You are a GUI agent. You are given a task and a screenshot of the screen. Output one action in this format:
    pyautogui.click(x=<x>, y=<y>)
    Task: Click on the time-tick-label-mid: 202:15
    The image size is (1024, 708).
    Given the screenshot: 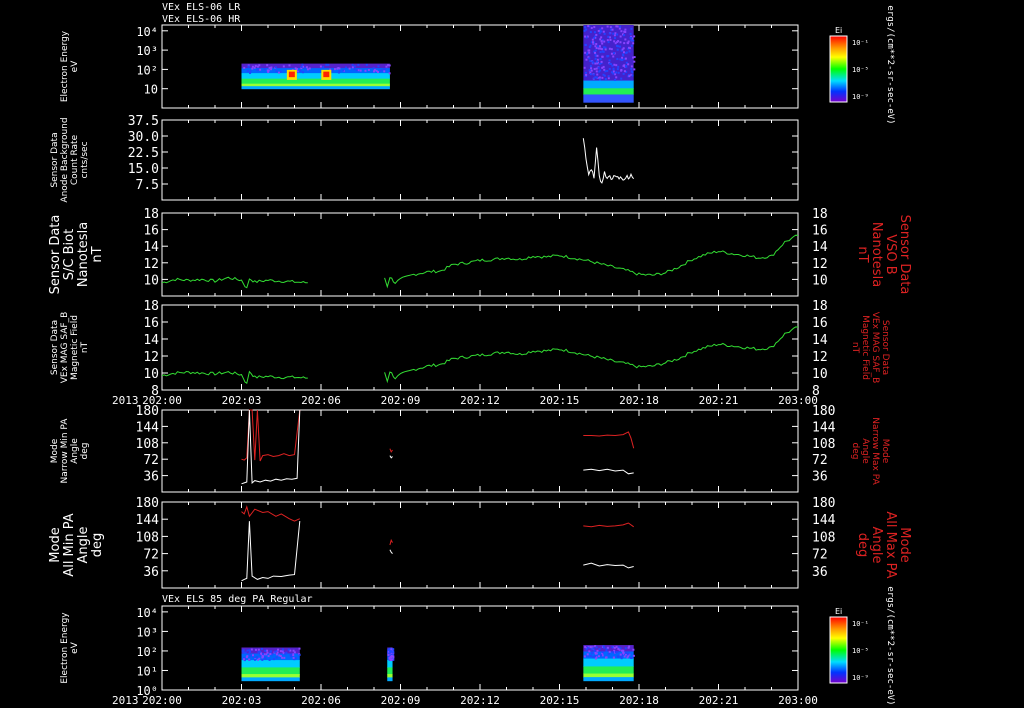 What is the action you would take?
    pyautogui.click(x=560, y=400)
    